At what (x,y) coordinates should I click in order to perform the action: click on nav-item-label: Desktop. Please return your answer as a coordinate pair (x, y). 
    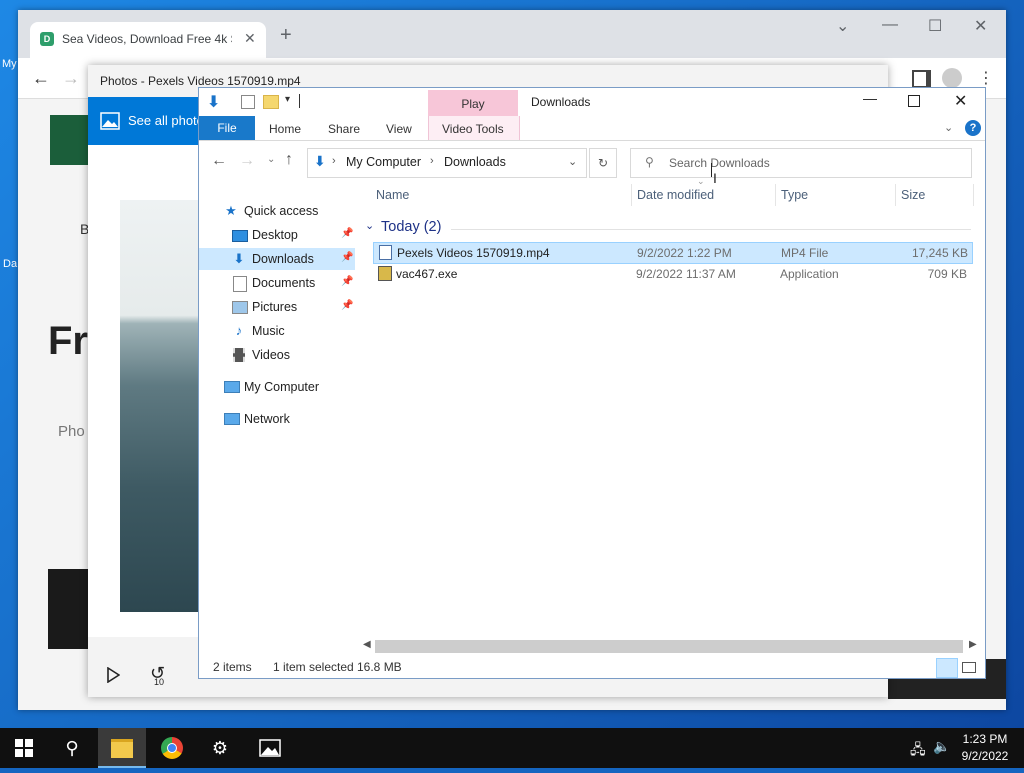
    Looking at the image, I should click on (275, 235).